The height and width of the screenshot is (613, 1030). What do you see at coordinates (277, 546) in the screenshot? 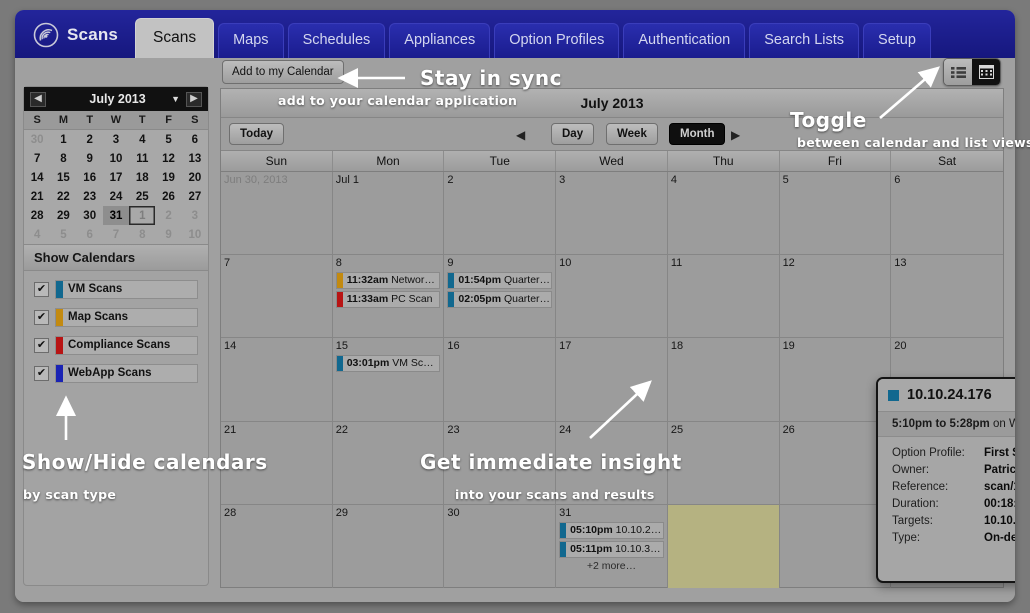
I see `calendar-day-cell: 28` at bounding box center [277, 546].